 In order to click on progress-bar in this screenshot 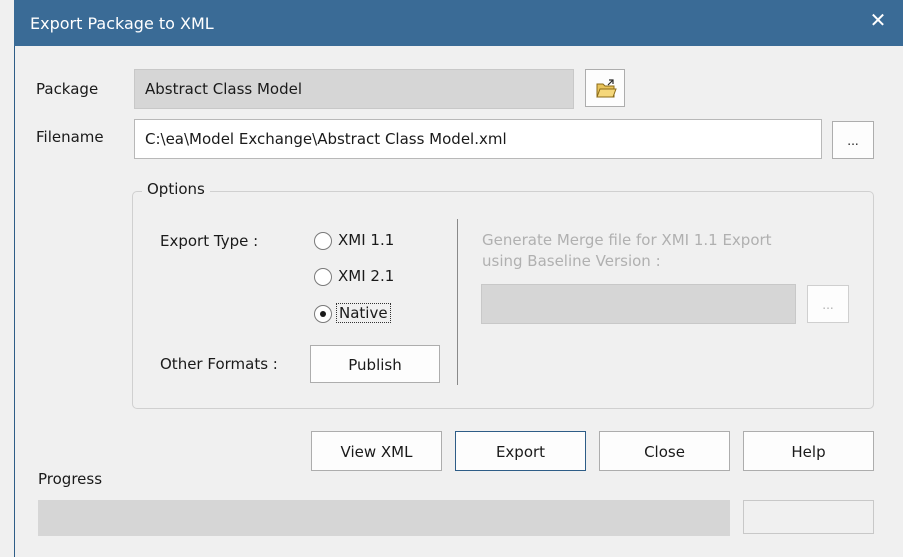, I will do `click(384, 518)`.